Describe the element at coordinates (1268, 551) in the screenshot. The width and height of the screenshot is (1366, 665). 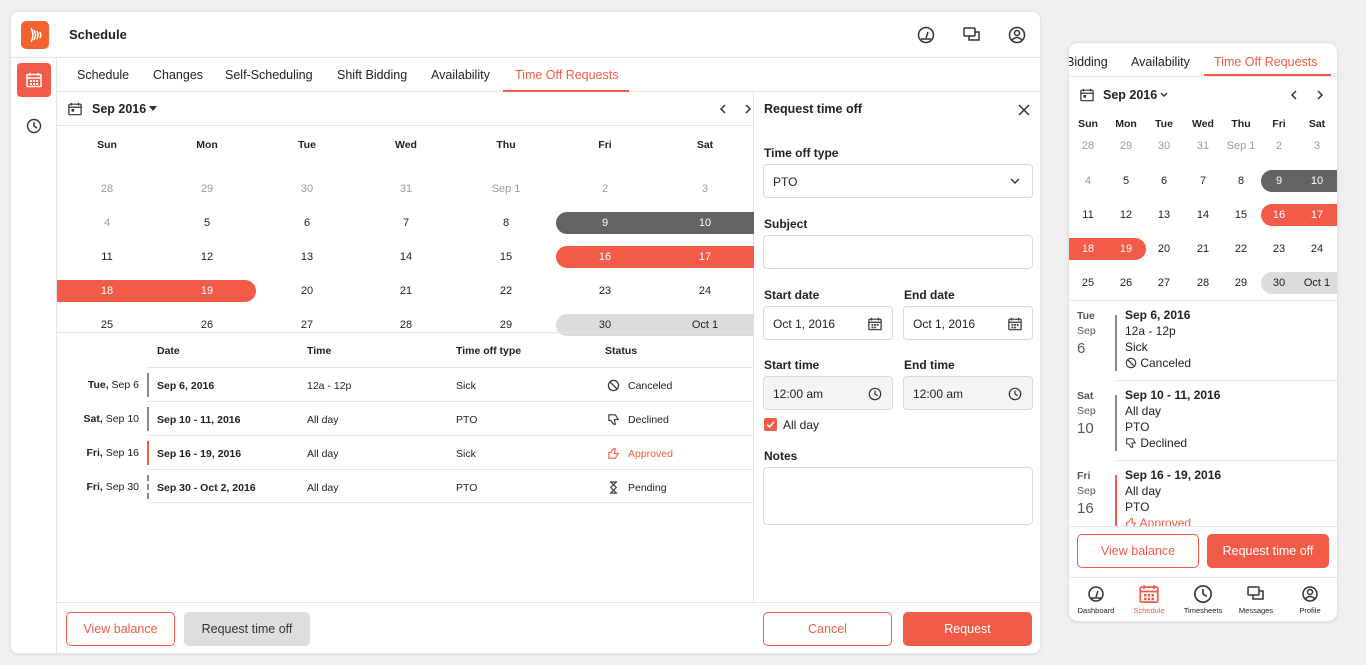
I see `mobile-request-time-off-button: Request time off` at that location.